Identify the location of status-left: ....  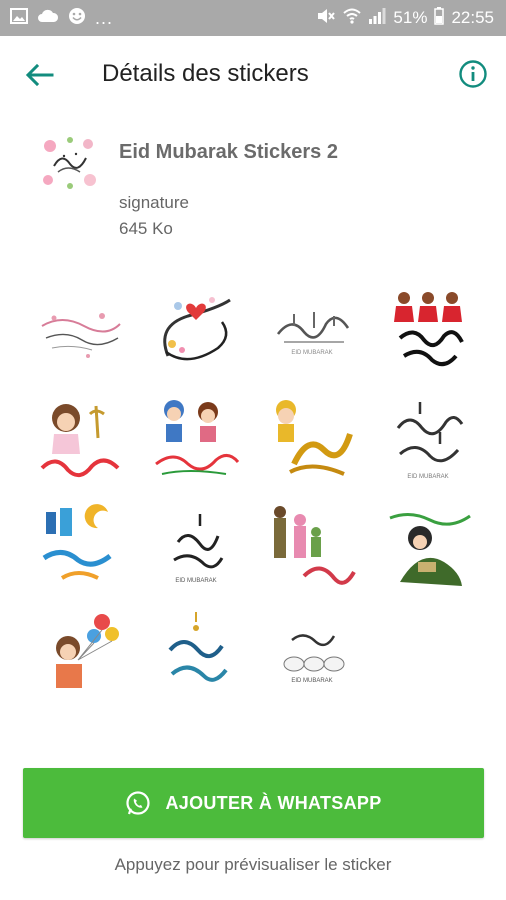
(61, 18).